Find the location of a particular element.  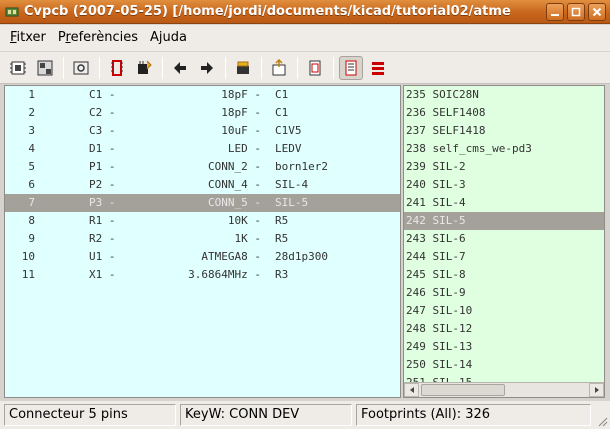

footprint-row: 250 SIL-14 is located at coordinates (504, 365).